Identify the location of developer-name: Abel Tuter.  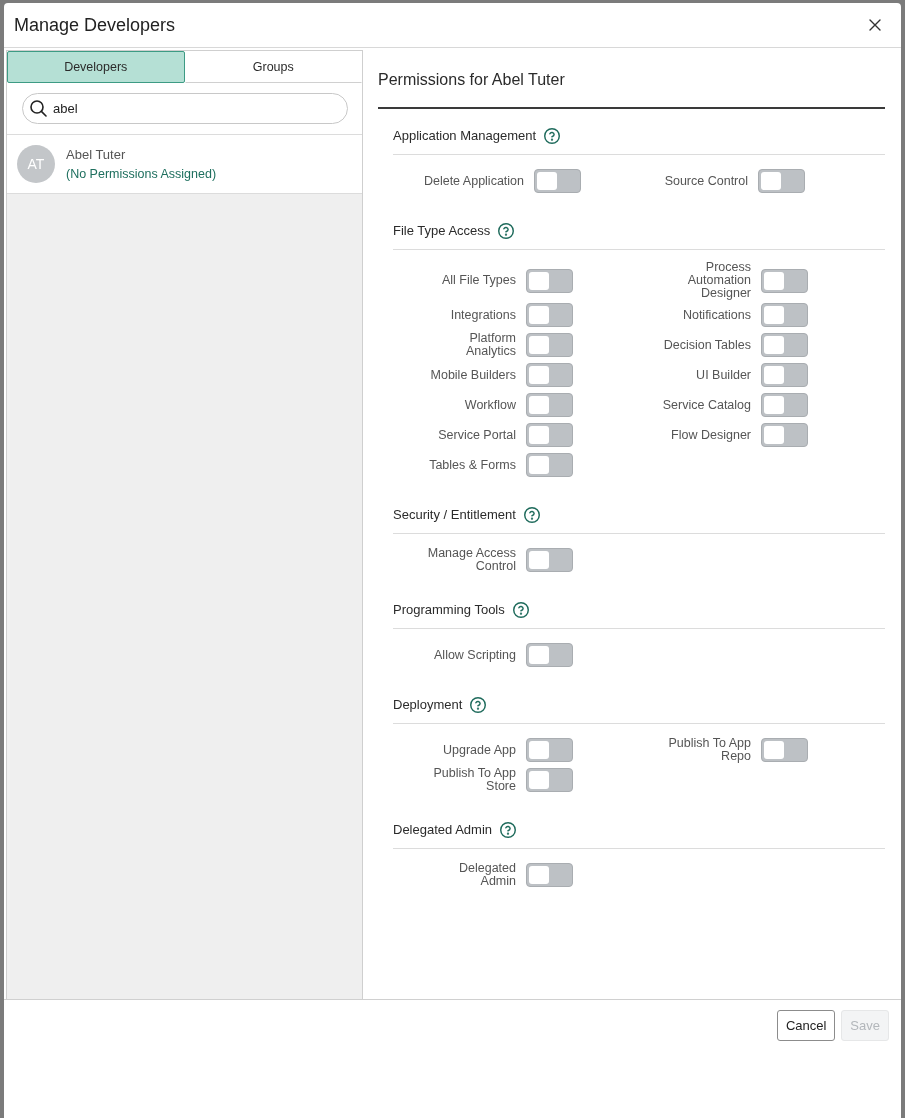
(96, 154).